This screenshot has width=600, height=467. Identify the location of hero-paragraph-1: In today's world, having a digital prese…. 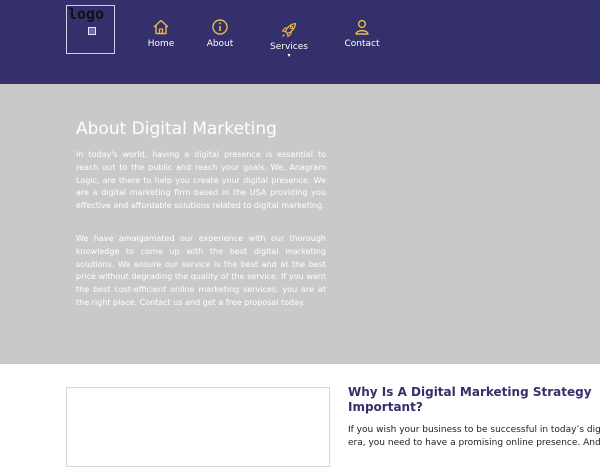
(201, 180).